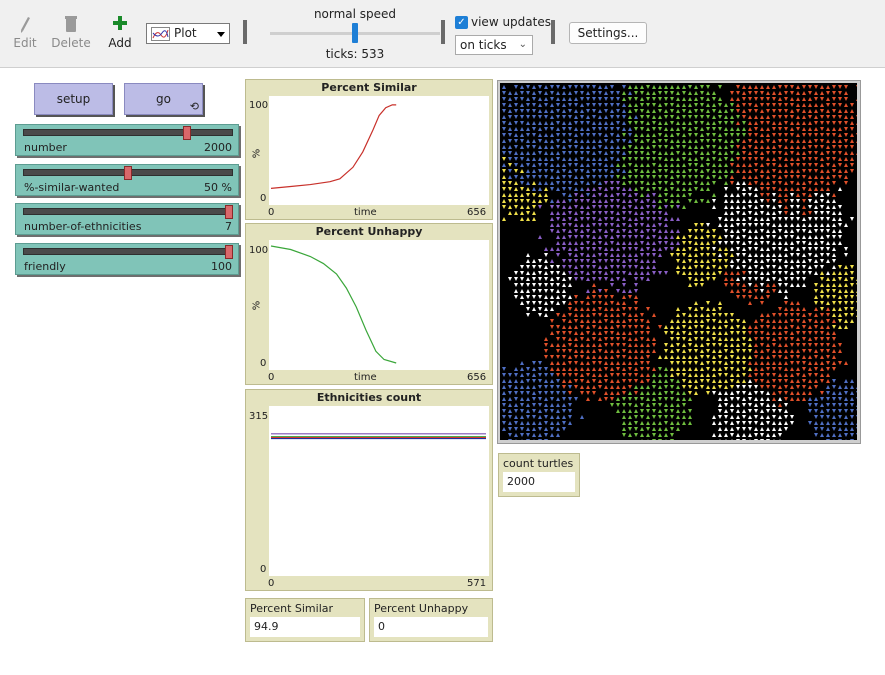 This screenshot has height=675, width=885. What do you see at coordinates (127, 219) in the screenshot?
I see `slider-number-of-ethnicities: number-of-ethnicities 7` at bounding box center [127, 219].